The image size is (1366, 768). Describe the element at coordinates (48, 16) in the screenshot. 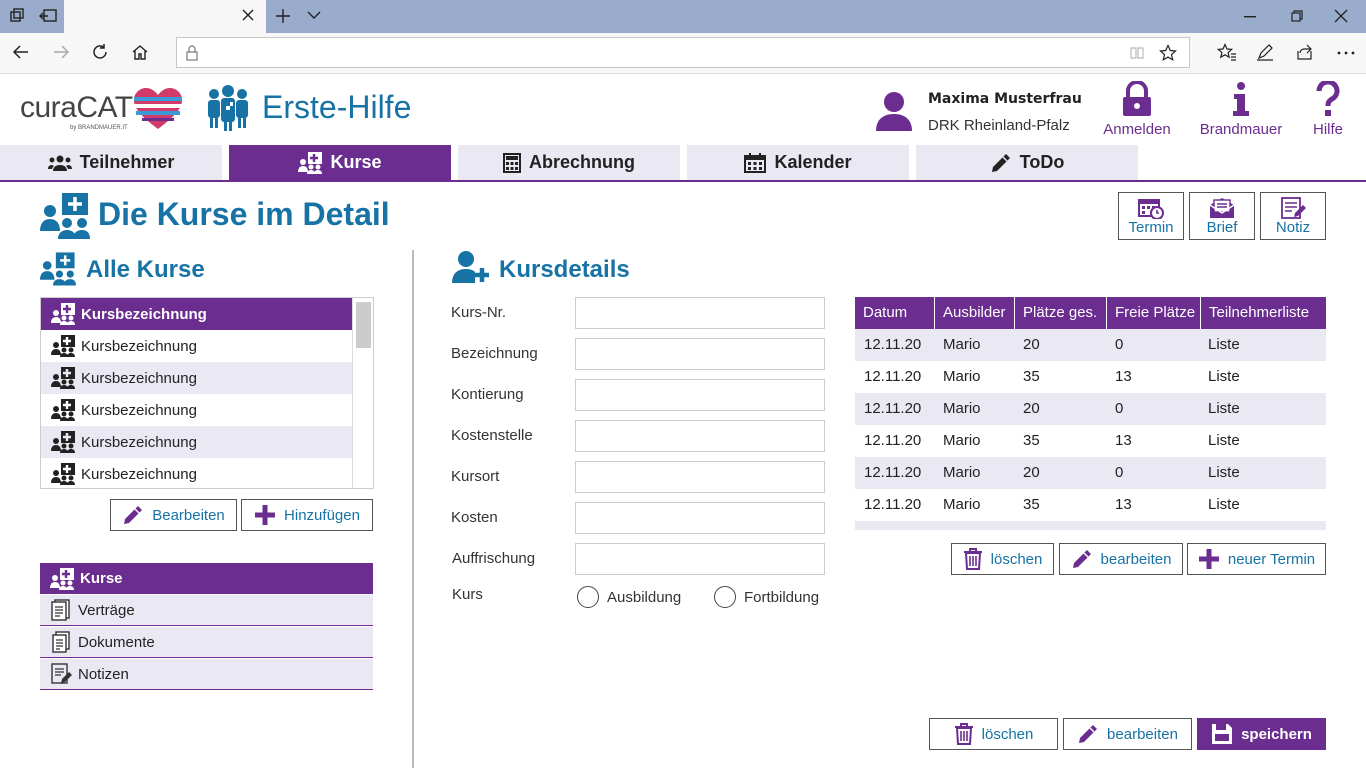

I see `set-tabs-aside-icon` at that location.